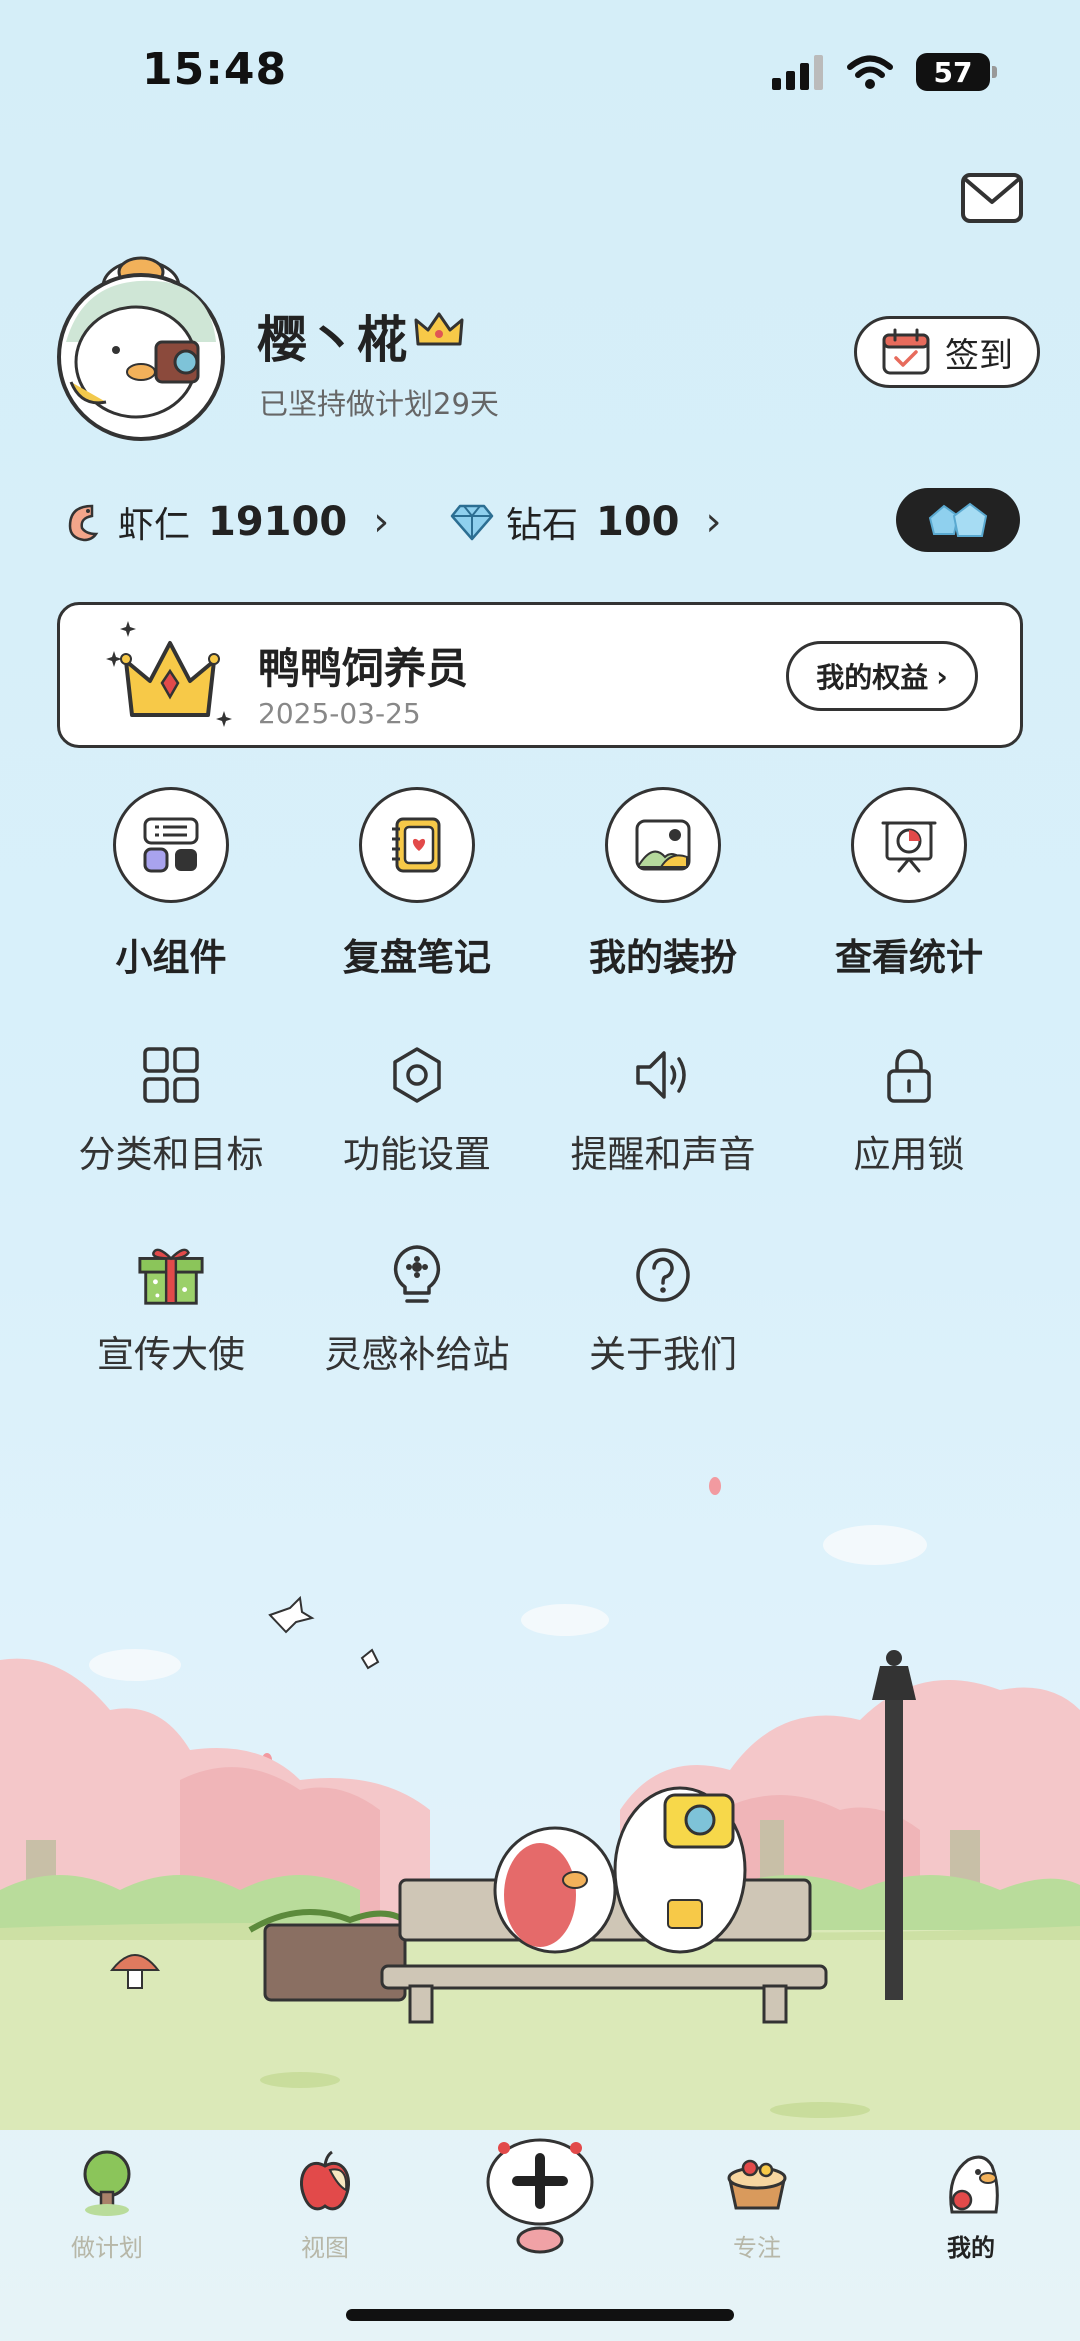  I want to click on nav-label: 视图, so click(325, 2248).